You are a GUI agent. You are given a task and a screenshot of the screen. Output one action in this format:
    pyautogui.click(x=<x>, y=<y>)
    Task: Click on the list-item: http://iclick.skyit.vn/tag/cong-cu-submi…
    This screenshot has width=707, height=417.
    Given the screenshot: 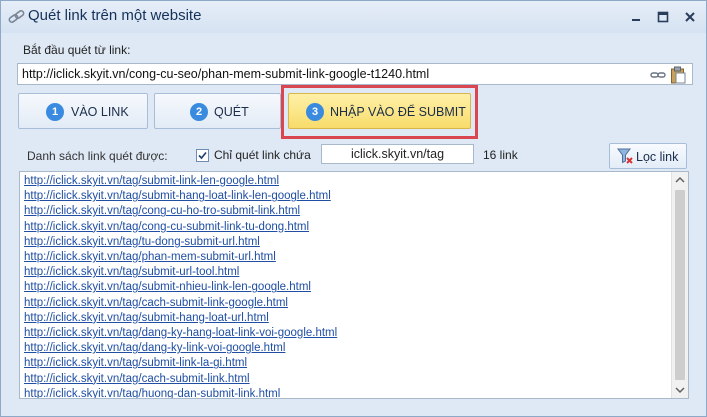 What is the action you would take?
    pyautogui.click(x=166, y=227)
    